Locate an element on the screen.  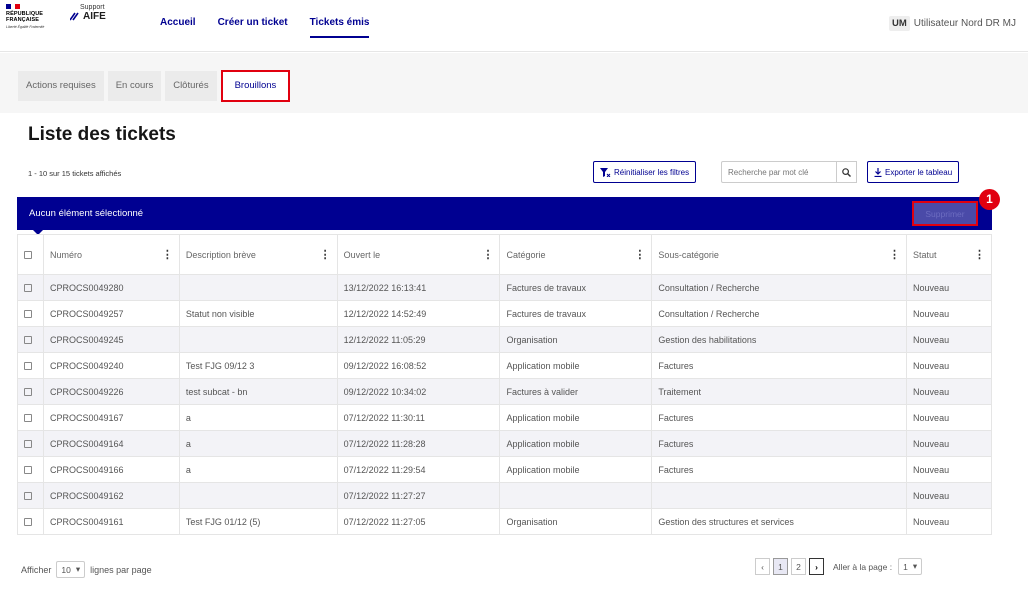
export-table-button: Exporter le tableau is located at coordinates (913, 172).